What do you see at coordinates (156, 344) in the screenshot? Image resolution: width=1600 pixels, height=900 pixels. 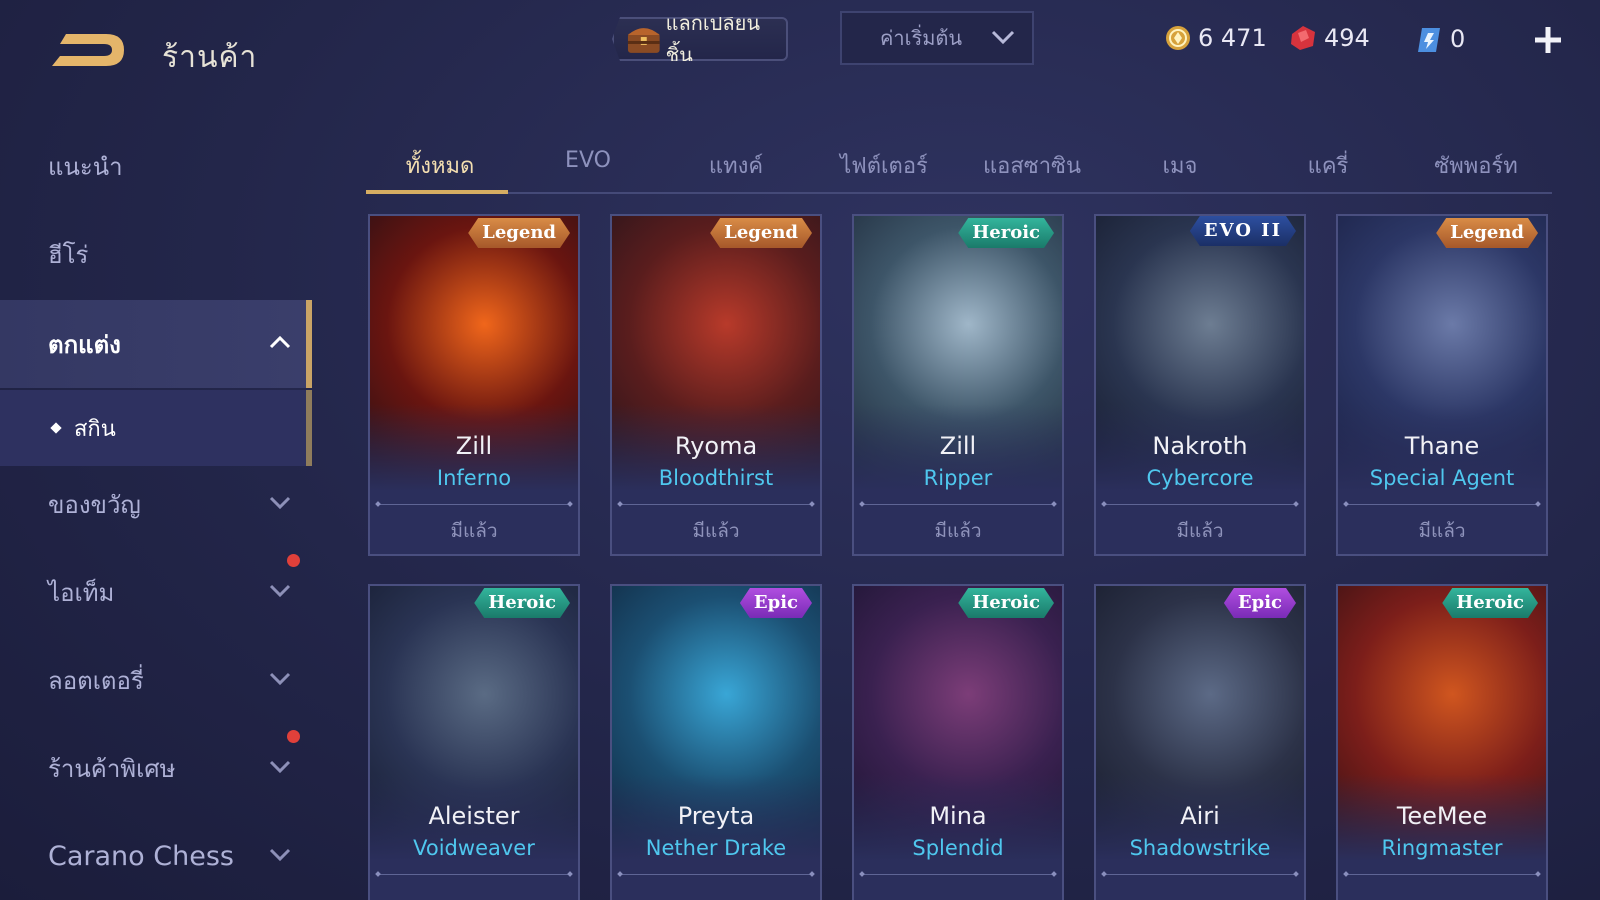 I see `sidebar-item-cosmetics: ตกแต่ง` at bounding box center [156, 344].